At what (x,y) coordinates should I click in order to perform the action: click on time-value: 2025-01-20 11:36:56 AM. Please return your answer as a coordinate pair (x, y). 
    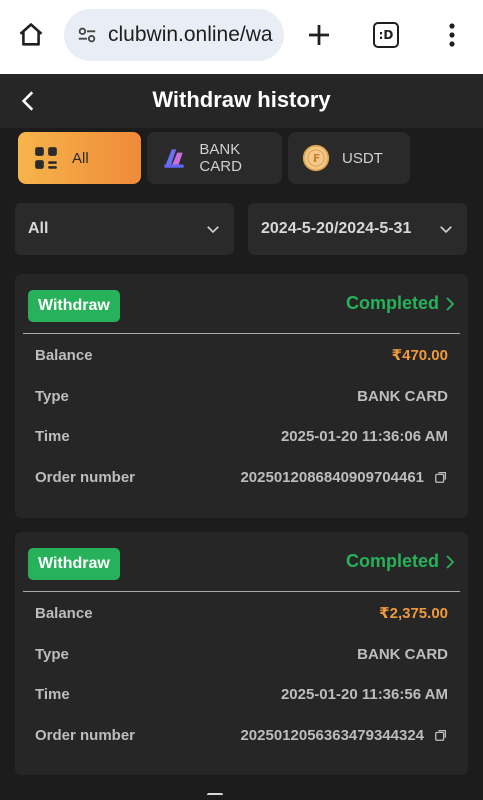
    Looking at the image, I should click on (364, 694).